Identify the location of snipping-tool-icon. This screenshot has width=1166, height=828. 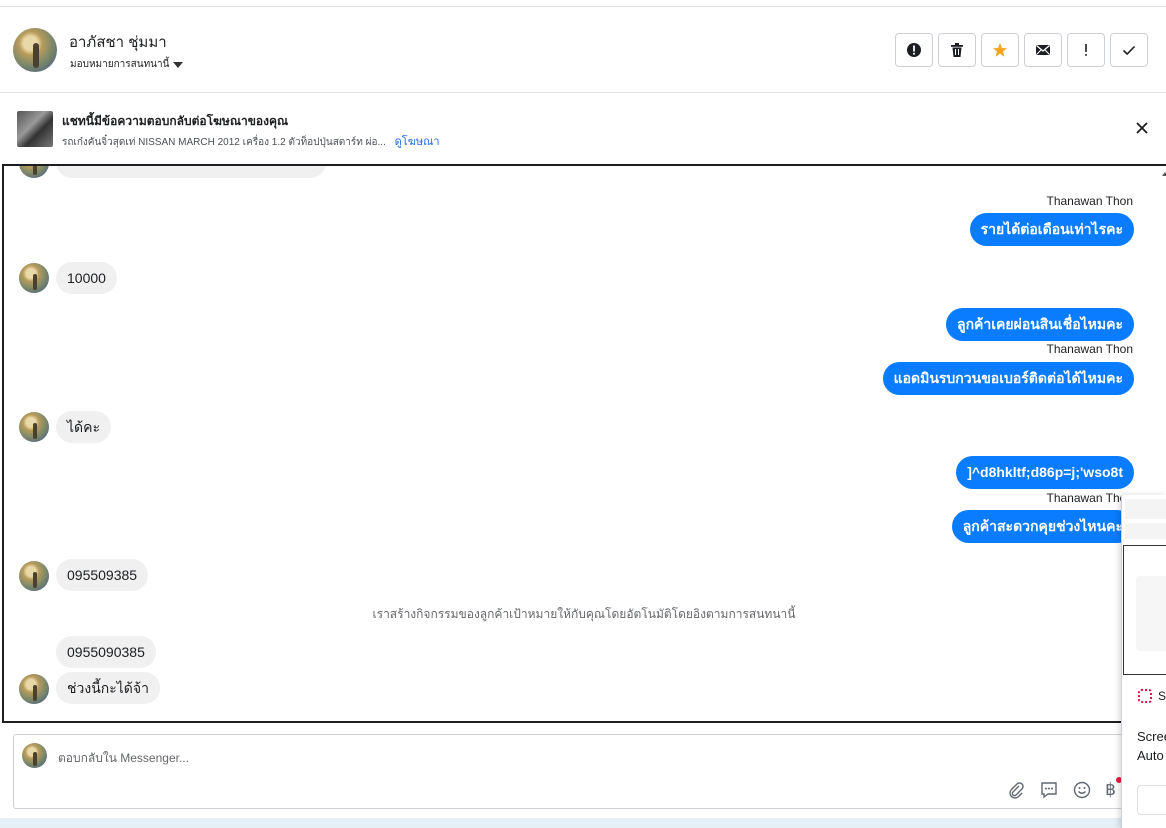
(1145, 696).